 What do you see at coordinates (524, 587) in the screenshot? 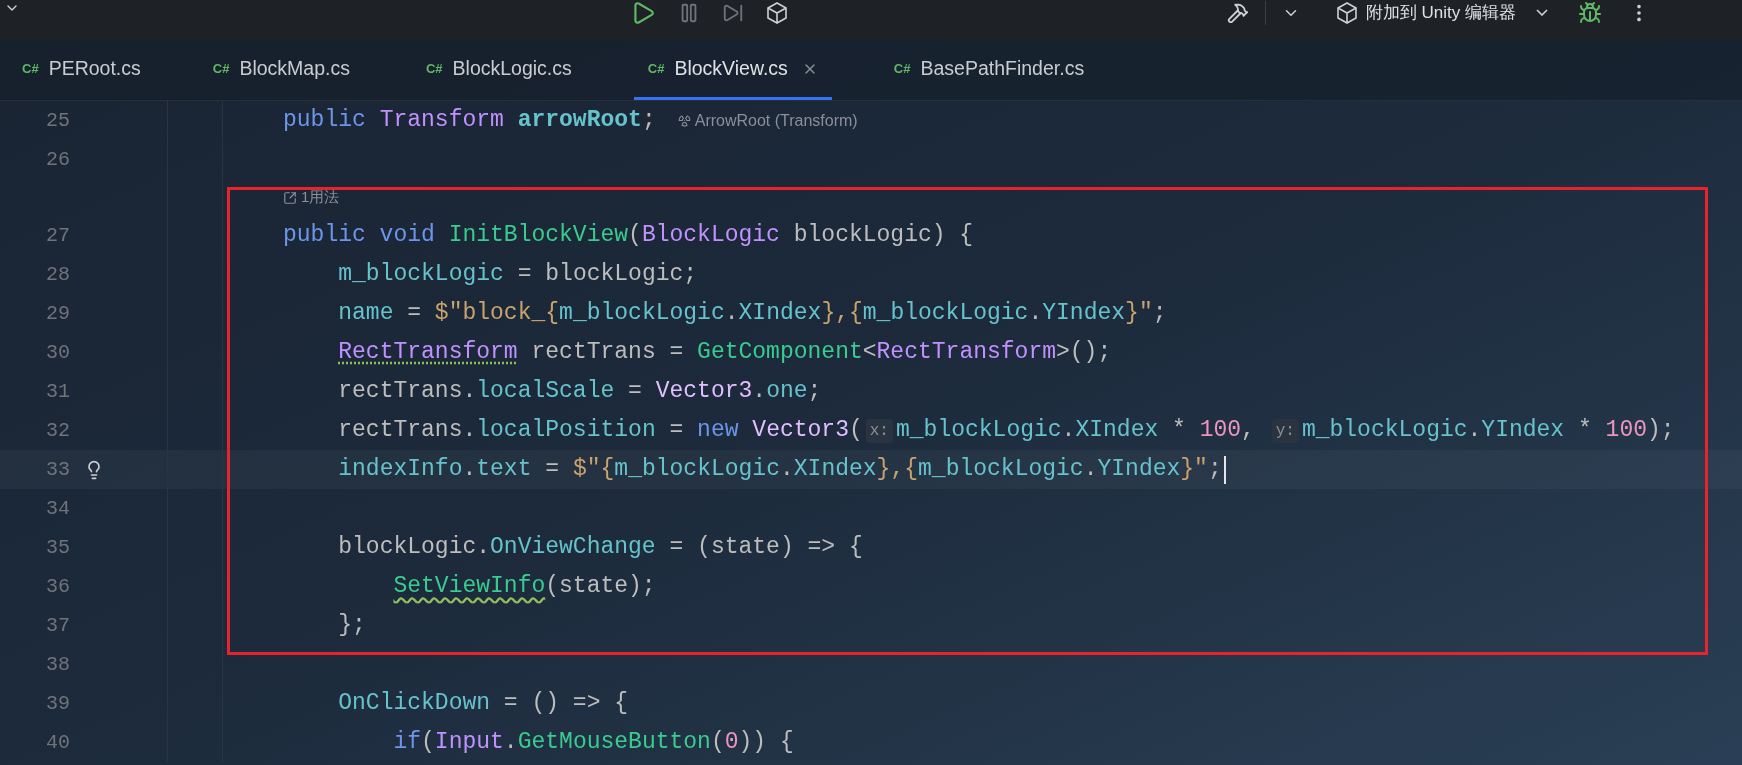
I see `code-line: SetViewInfo(state);` at bounding box center [524, 587].